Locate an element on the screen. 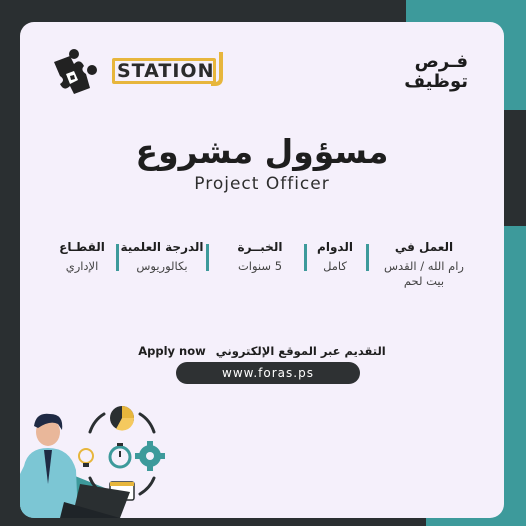 Image resolution: width=526 pixels, height=526 pixels. detail-value: الإداري is located at coordinates (82, 266).